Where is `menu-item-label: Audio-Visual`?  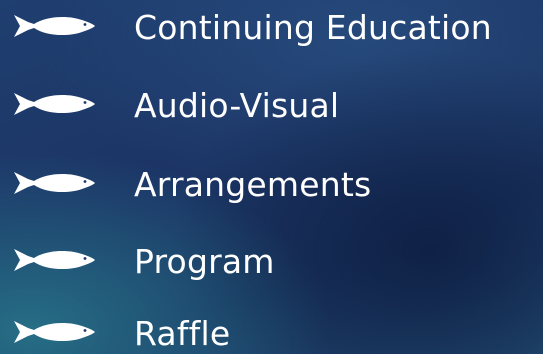 menu-item-label: Audio-Visual is located at coordinates (237, 105).